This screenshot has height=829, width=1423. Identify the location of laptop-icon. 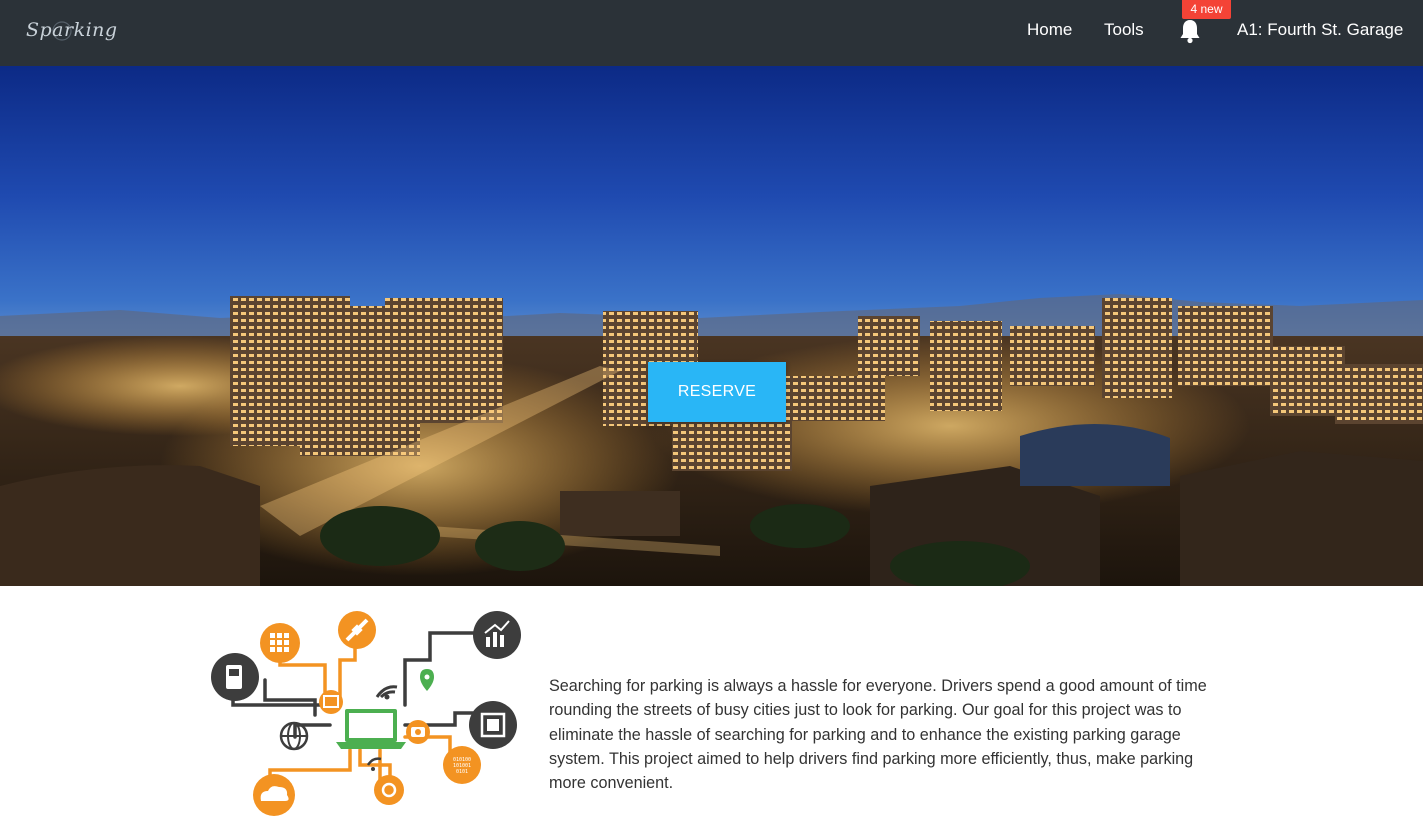
(371, 729).